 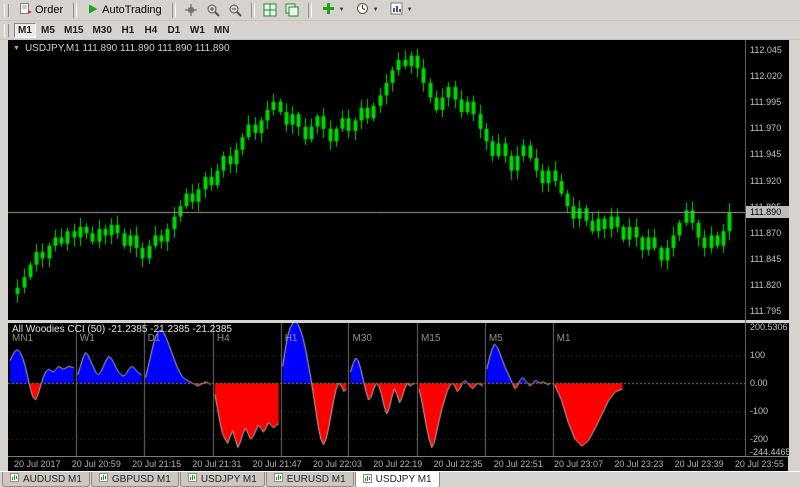 What do you see at coordinates (362, 338) in the screenshot?
I see `cci-panel-label: M30` at bounding box center [362, 338].